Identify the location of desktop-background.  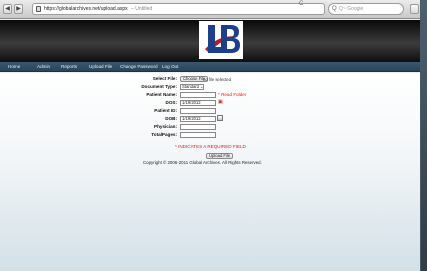
(424, 135).